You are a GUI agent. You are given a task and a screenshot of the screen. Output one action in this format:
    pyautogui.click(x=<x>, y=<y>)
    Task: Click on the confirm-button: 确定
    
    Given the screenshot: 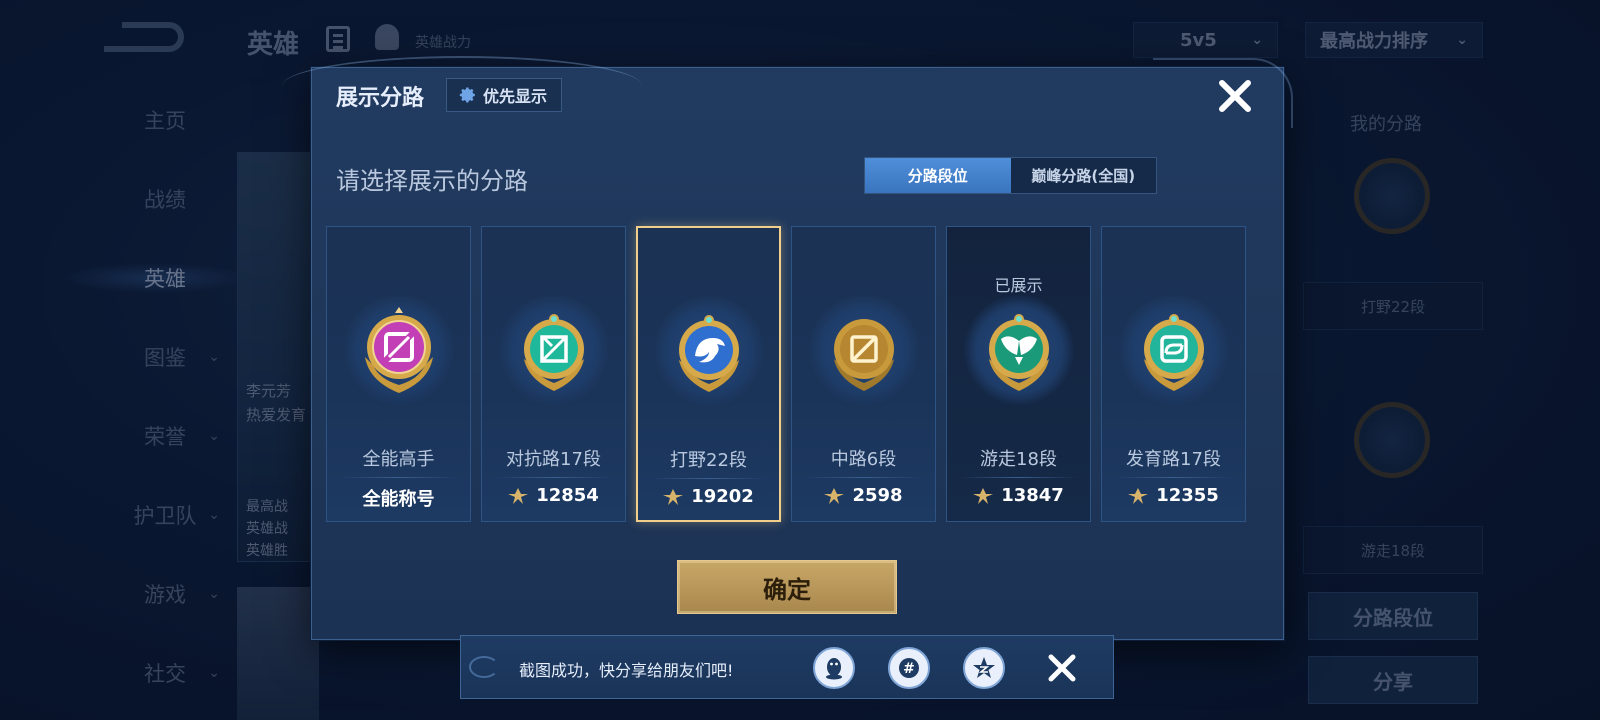 What is the action you would take?
    pyautogui.click(x=787, y=587)
    